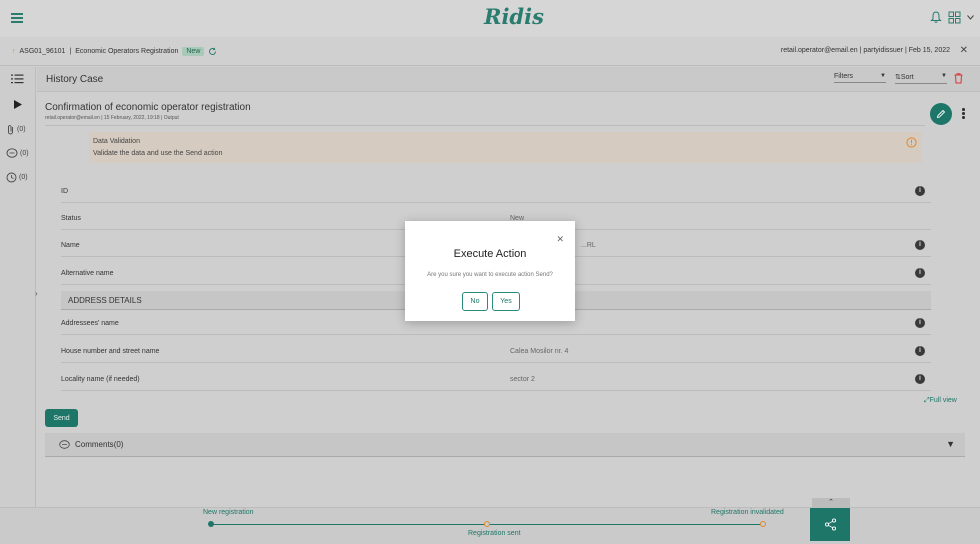  Describe the element at coordinates (506, 301) in the screenshot. I see `yes-button: Yes` at that location.